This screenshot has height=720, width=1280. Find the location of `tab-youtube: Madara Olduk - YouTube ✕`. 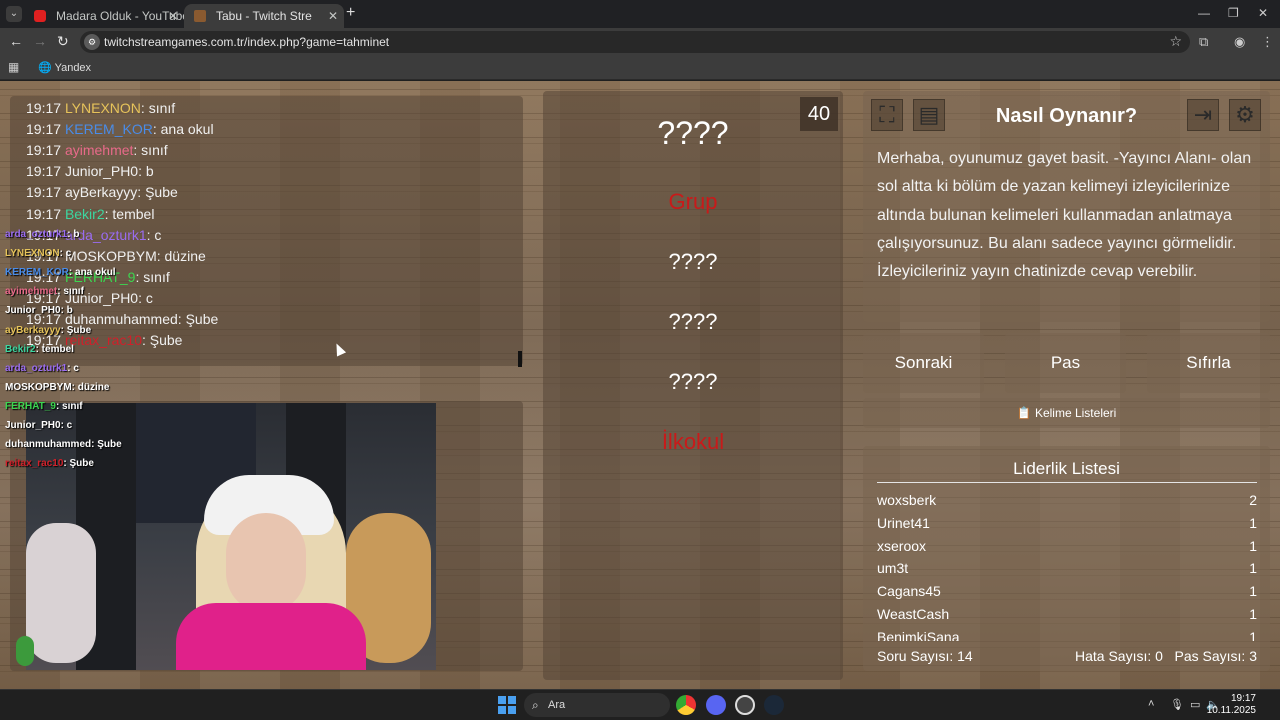

tab-youtube: Madara Olduk - YouTube ✕ is located at coordinates (104, 16).